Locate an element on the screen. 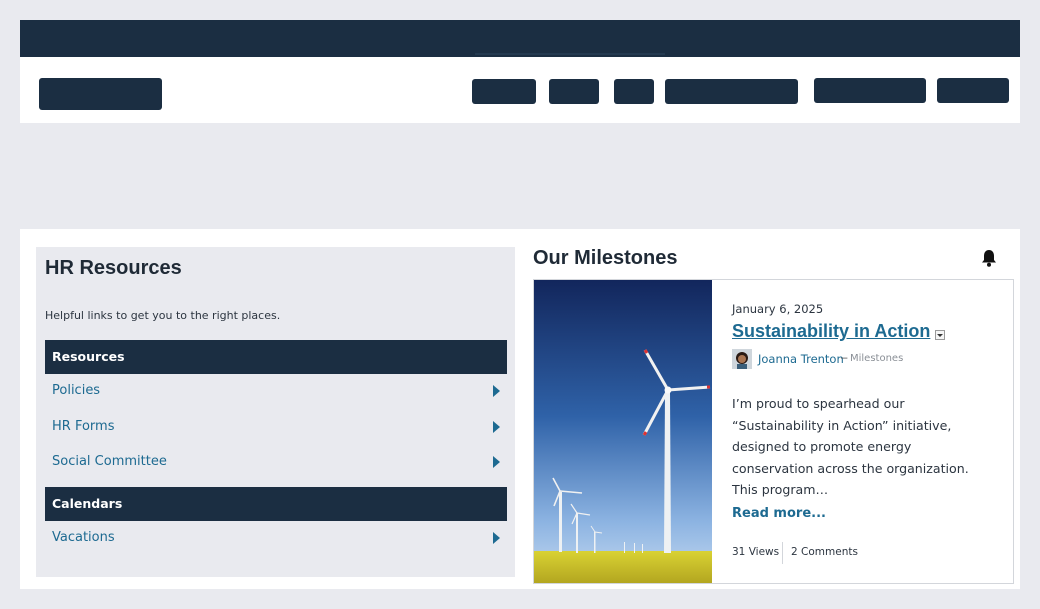 Image resolution: width=1040 pixels, height=609 pixels. navigation-bar is located at coordinates (520, 90).